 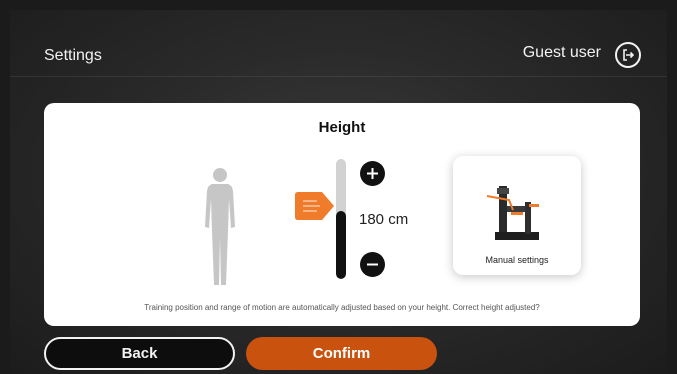 I want to click on plus-icon, so click(x=372, y=173).